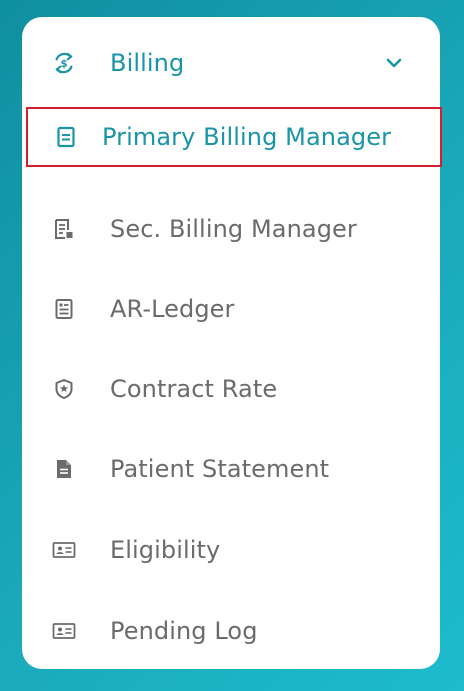  I want to click on menu-item-label: AR-Ledger, so click(172, 309).